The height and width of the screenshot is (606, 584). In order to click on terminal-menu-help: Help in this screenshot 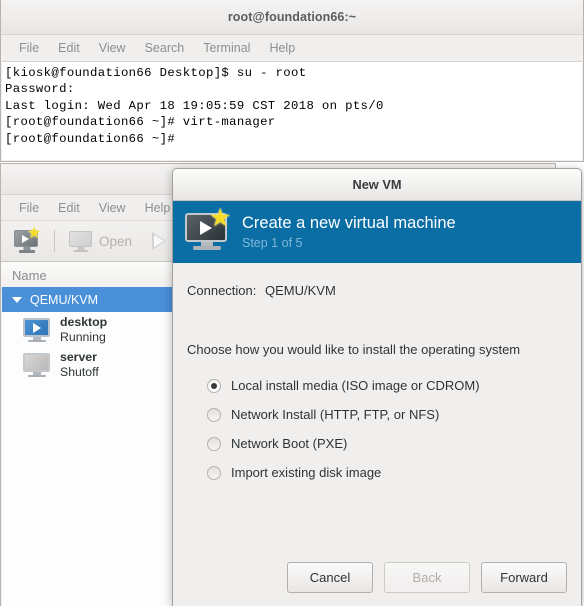, I will do `click(282, 48)`.